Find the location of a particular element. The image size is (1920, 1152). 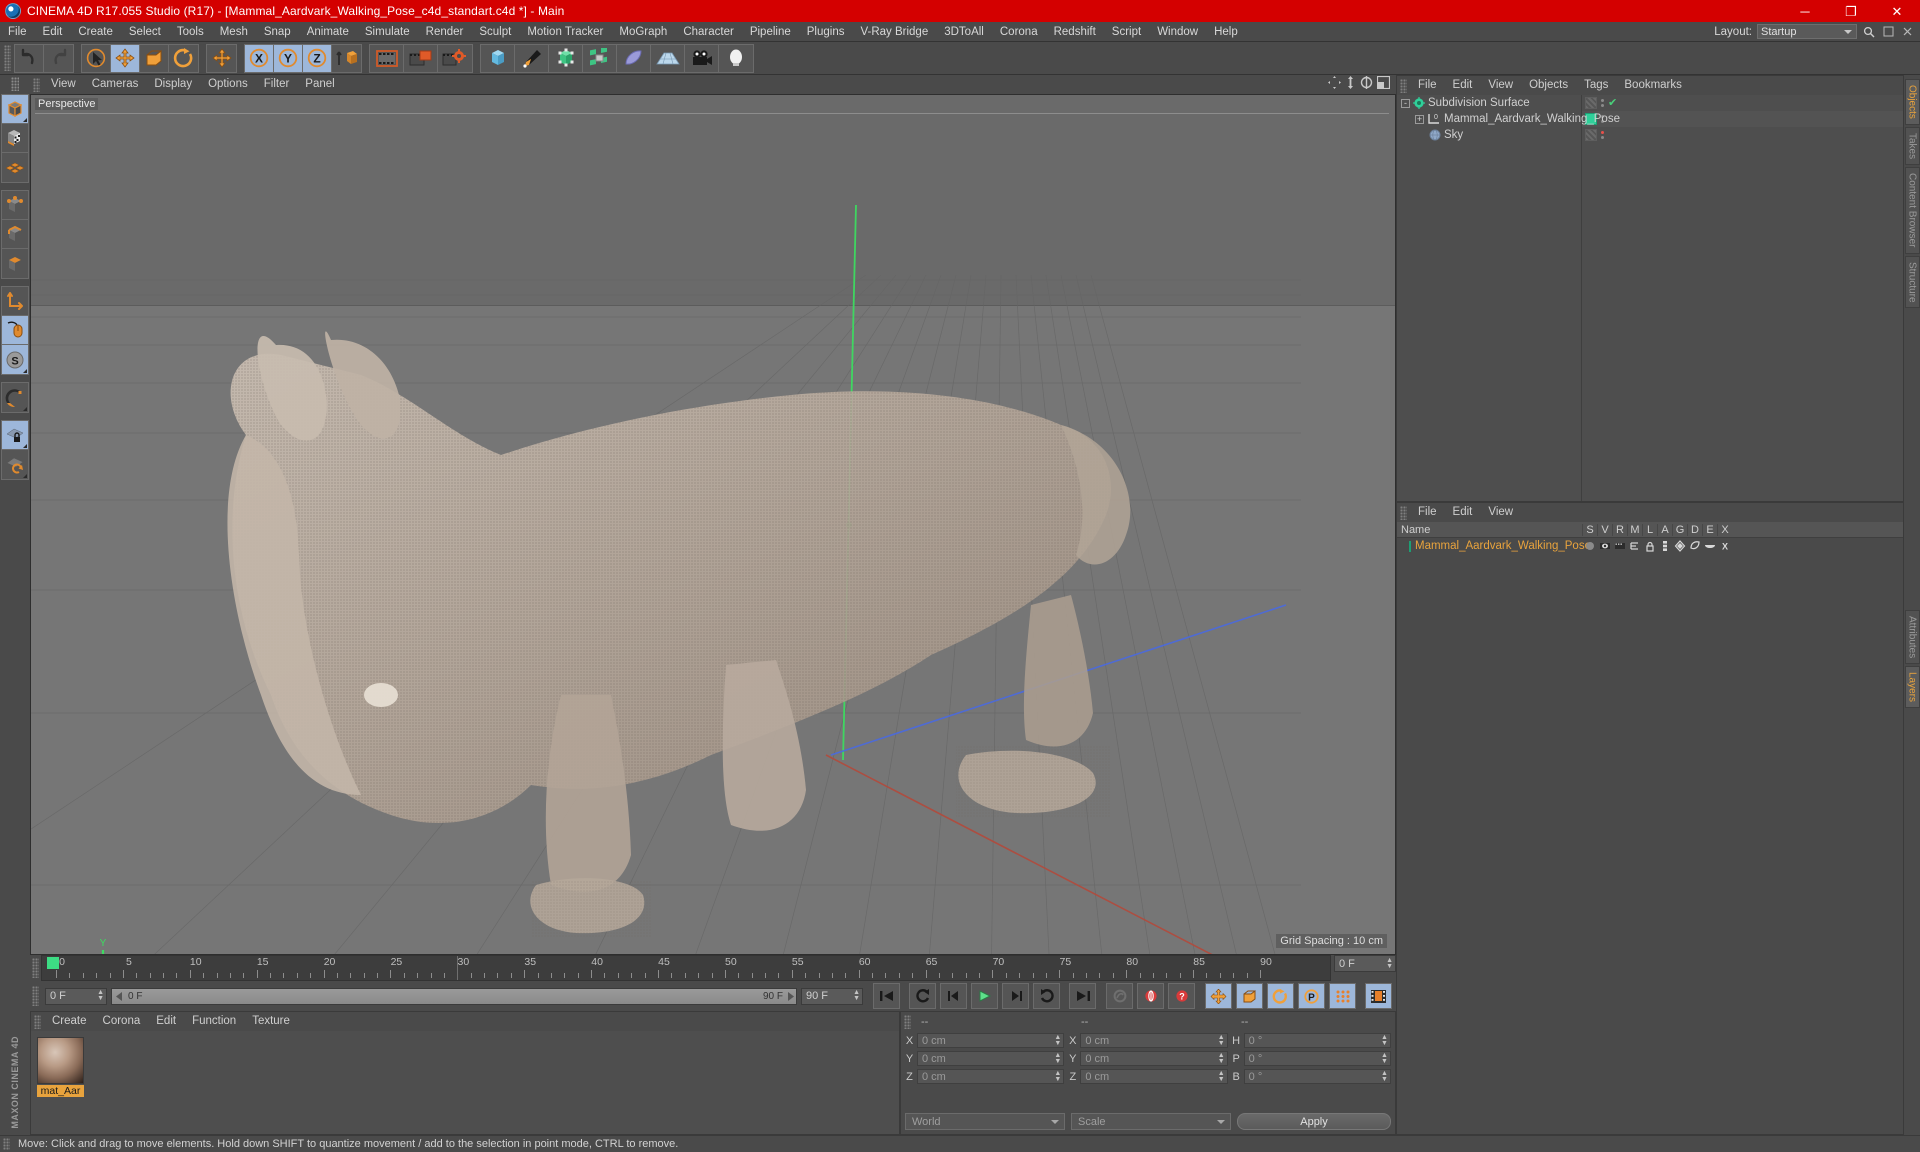

menu-plugins: Plugins is located at coordinates (826, 32).